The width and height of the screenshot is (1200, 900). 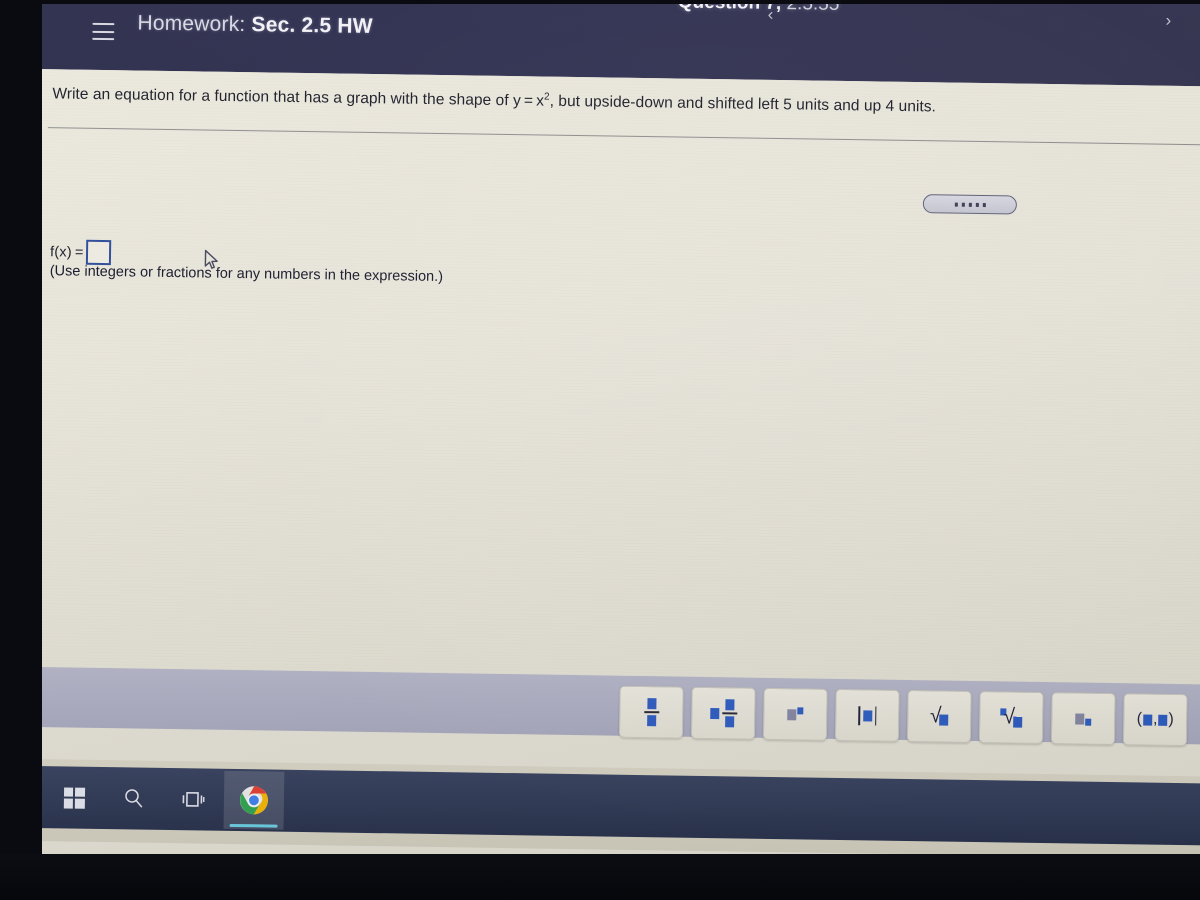 I want to click on homework-name: Sec. 2.5 HW, so click(x=312, y=25).